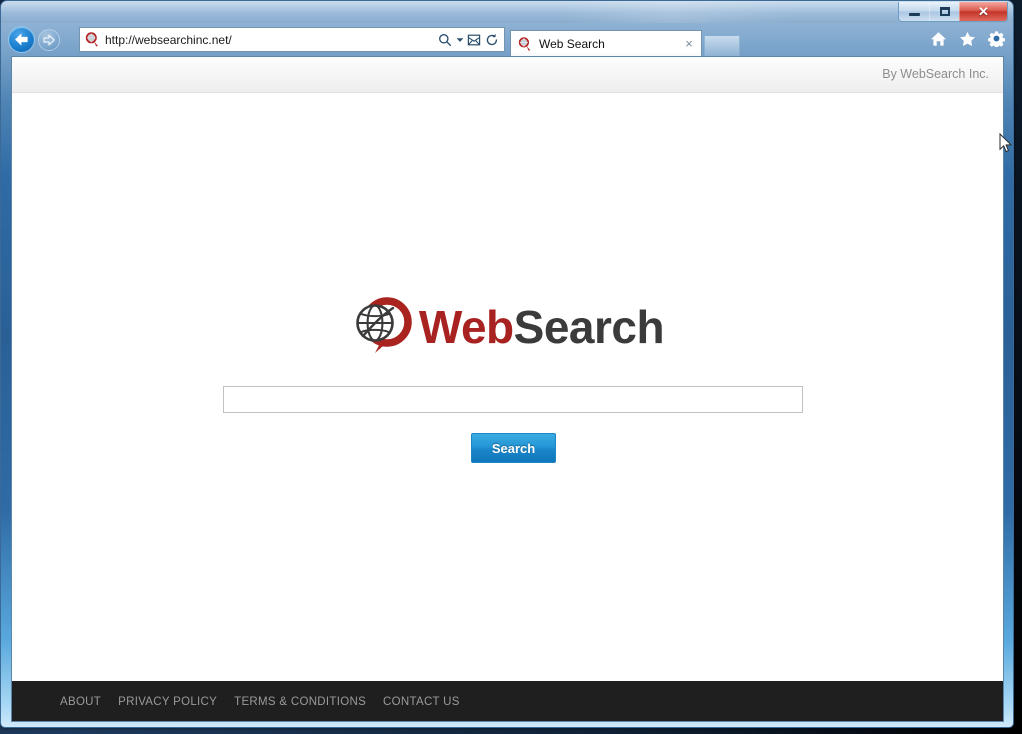  I want to click on logo-word-search: Search, so click(589, 327).